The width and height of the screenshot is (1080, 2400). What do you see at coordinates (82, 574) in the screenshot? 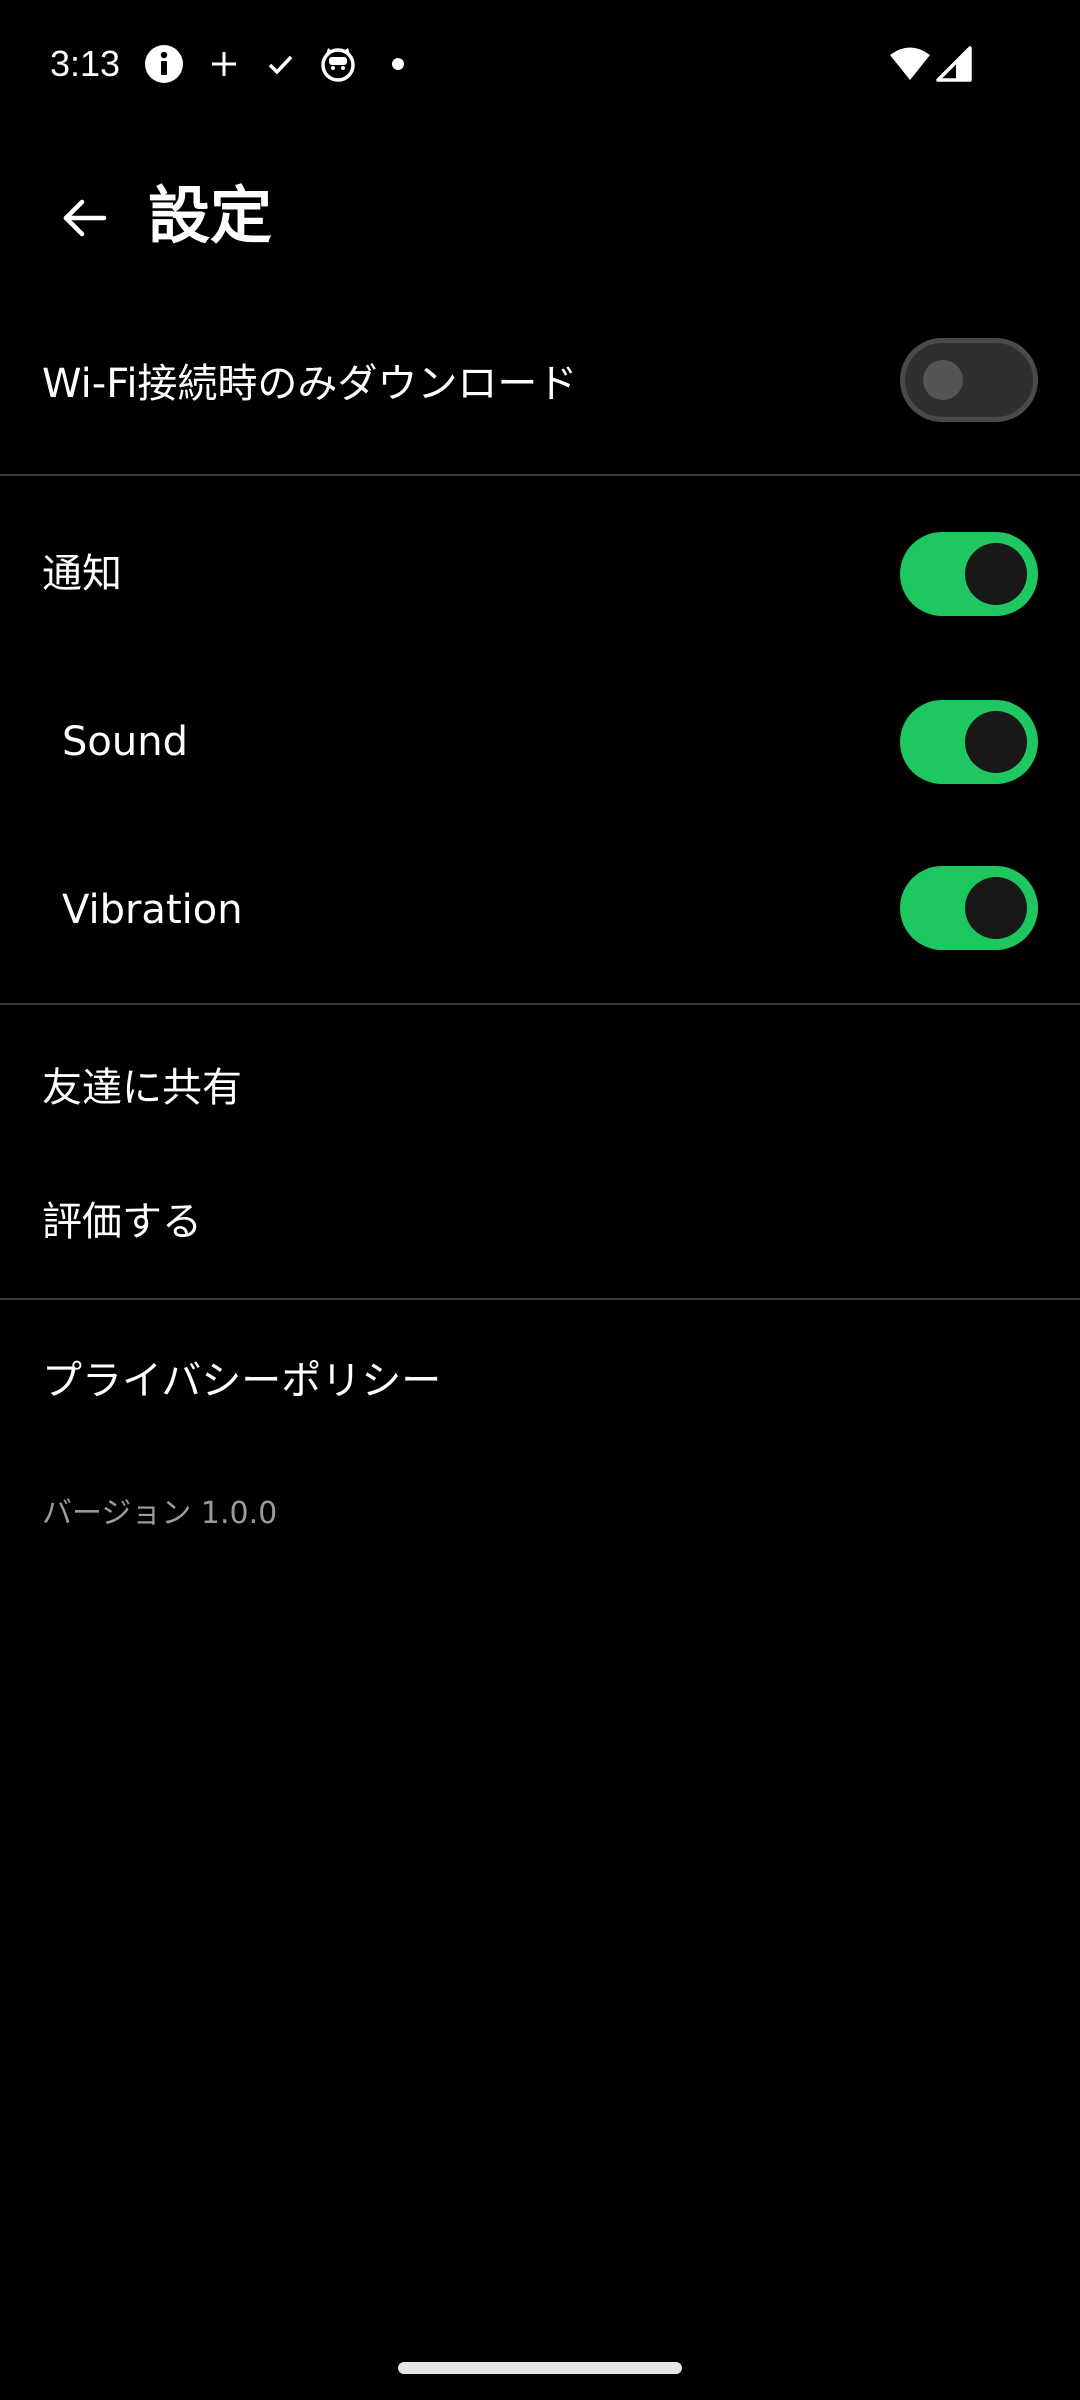
I see `notifications-label: 通知` at bounding box center [82, 574].